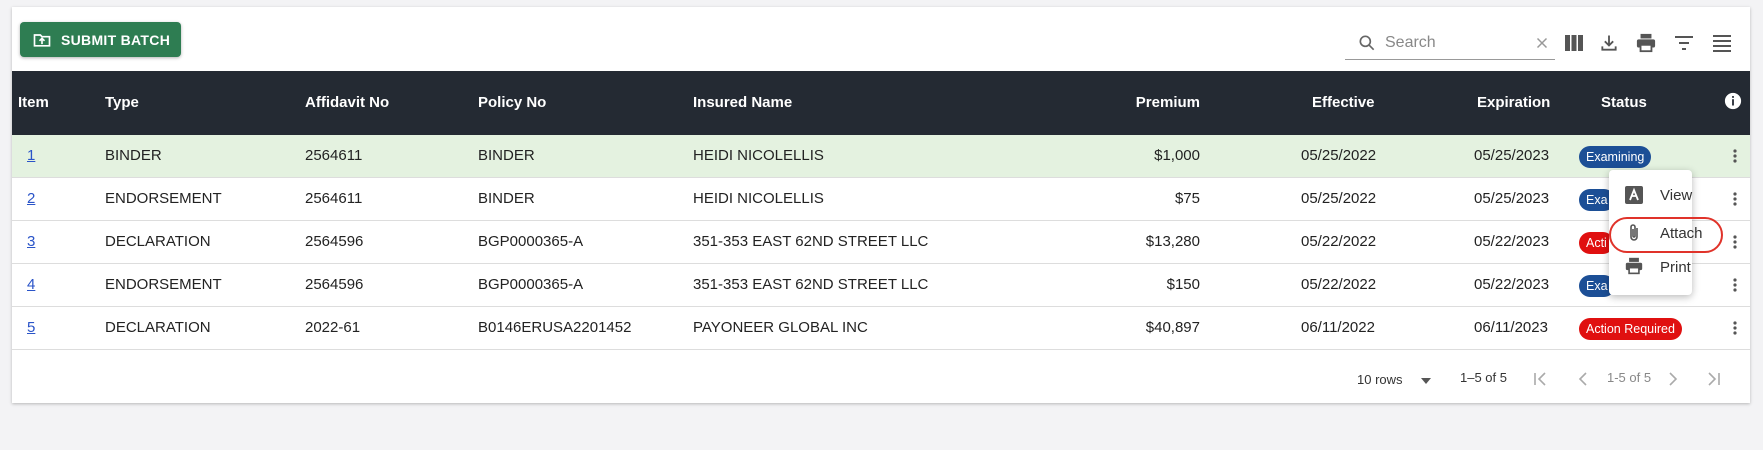 The height and width of the screenshot is (450, 1763). Describe the element at coordinates (1681, 233) in the screenshot. I see `menu-item-attach-label: Attach` at that location.